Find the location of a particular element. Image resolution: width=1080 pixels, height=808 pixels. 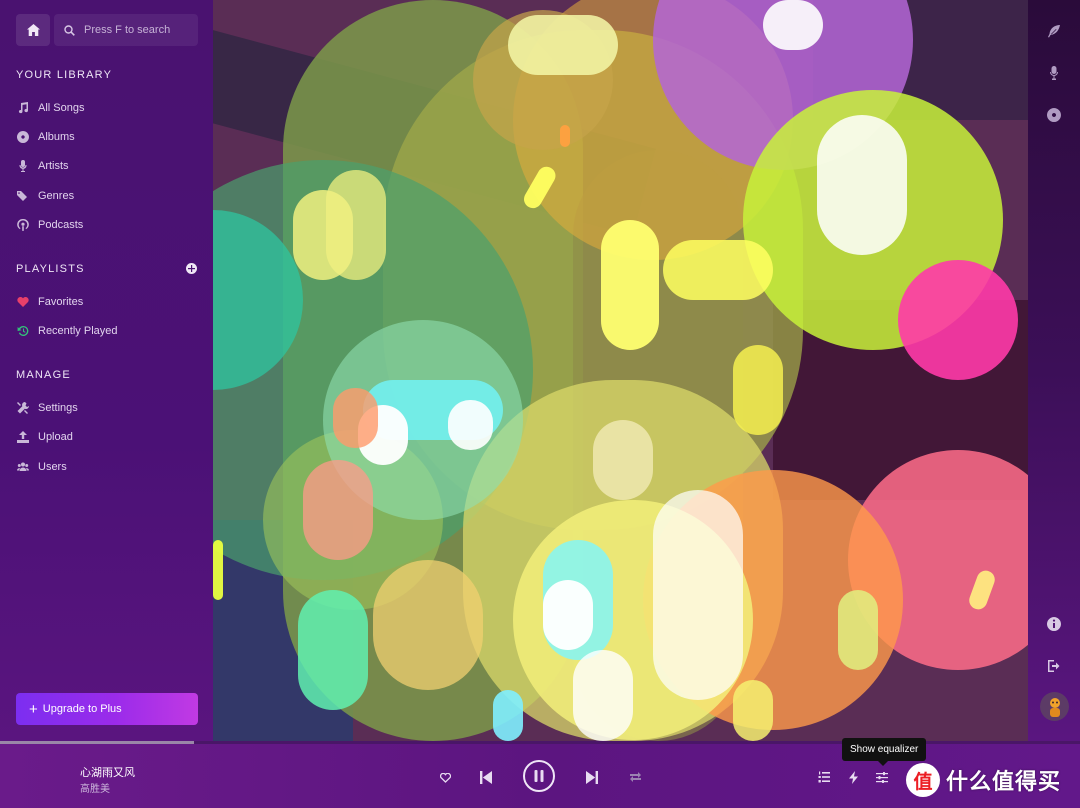

sliders-icon is located at coordinates (882, 777).